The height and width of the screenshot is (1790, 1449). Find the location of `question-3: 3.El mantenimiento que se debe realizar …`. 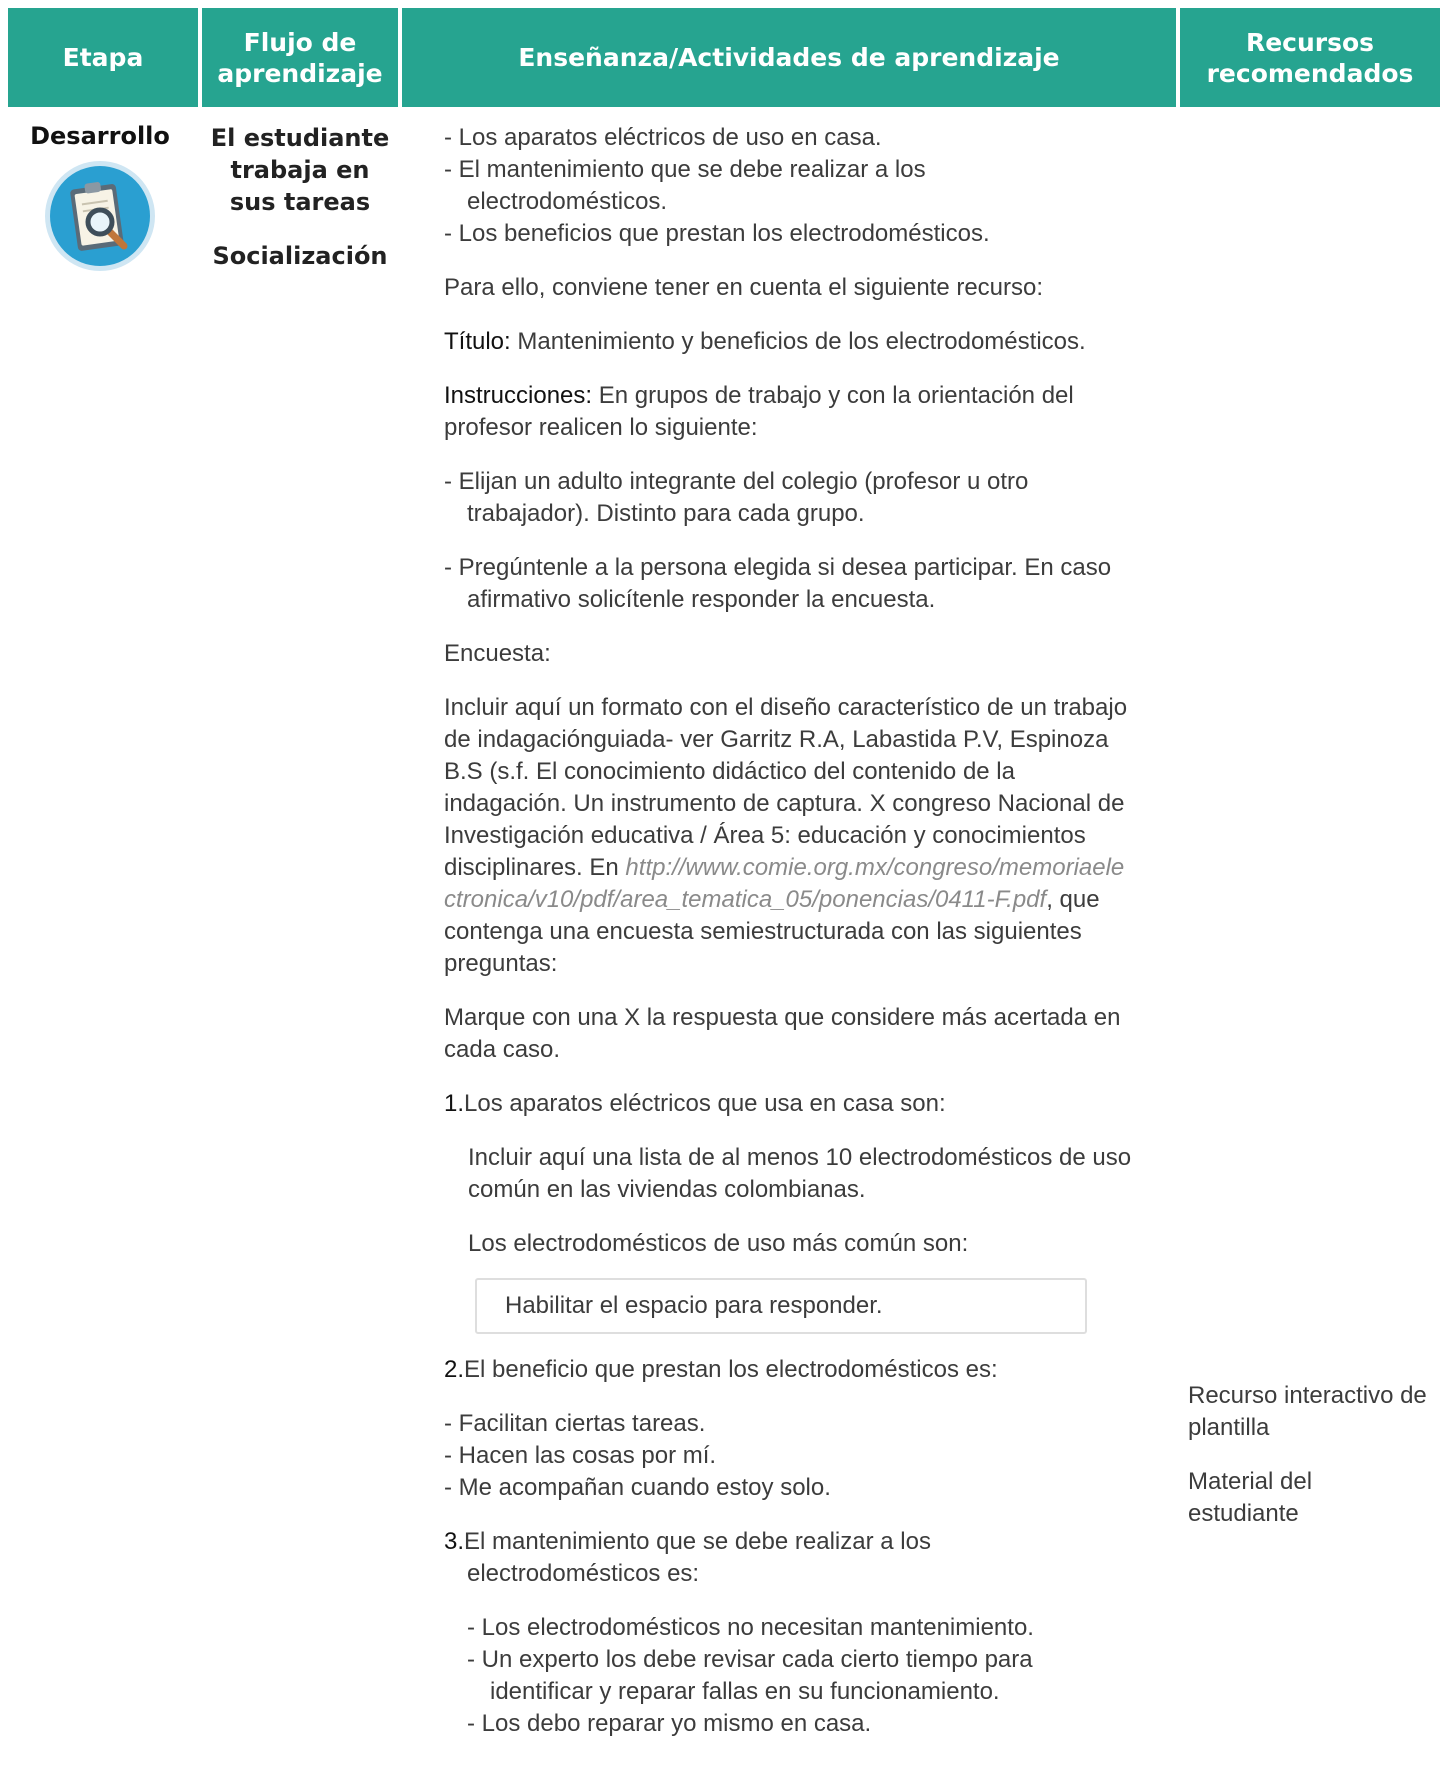

question-3: 3.El mantenimiento que se debe realizar … is located at coordinates (804, 1558).